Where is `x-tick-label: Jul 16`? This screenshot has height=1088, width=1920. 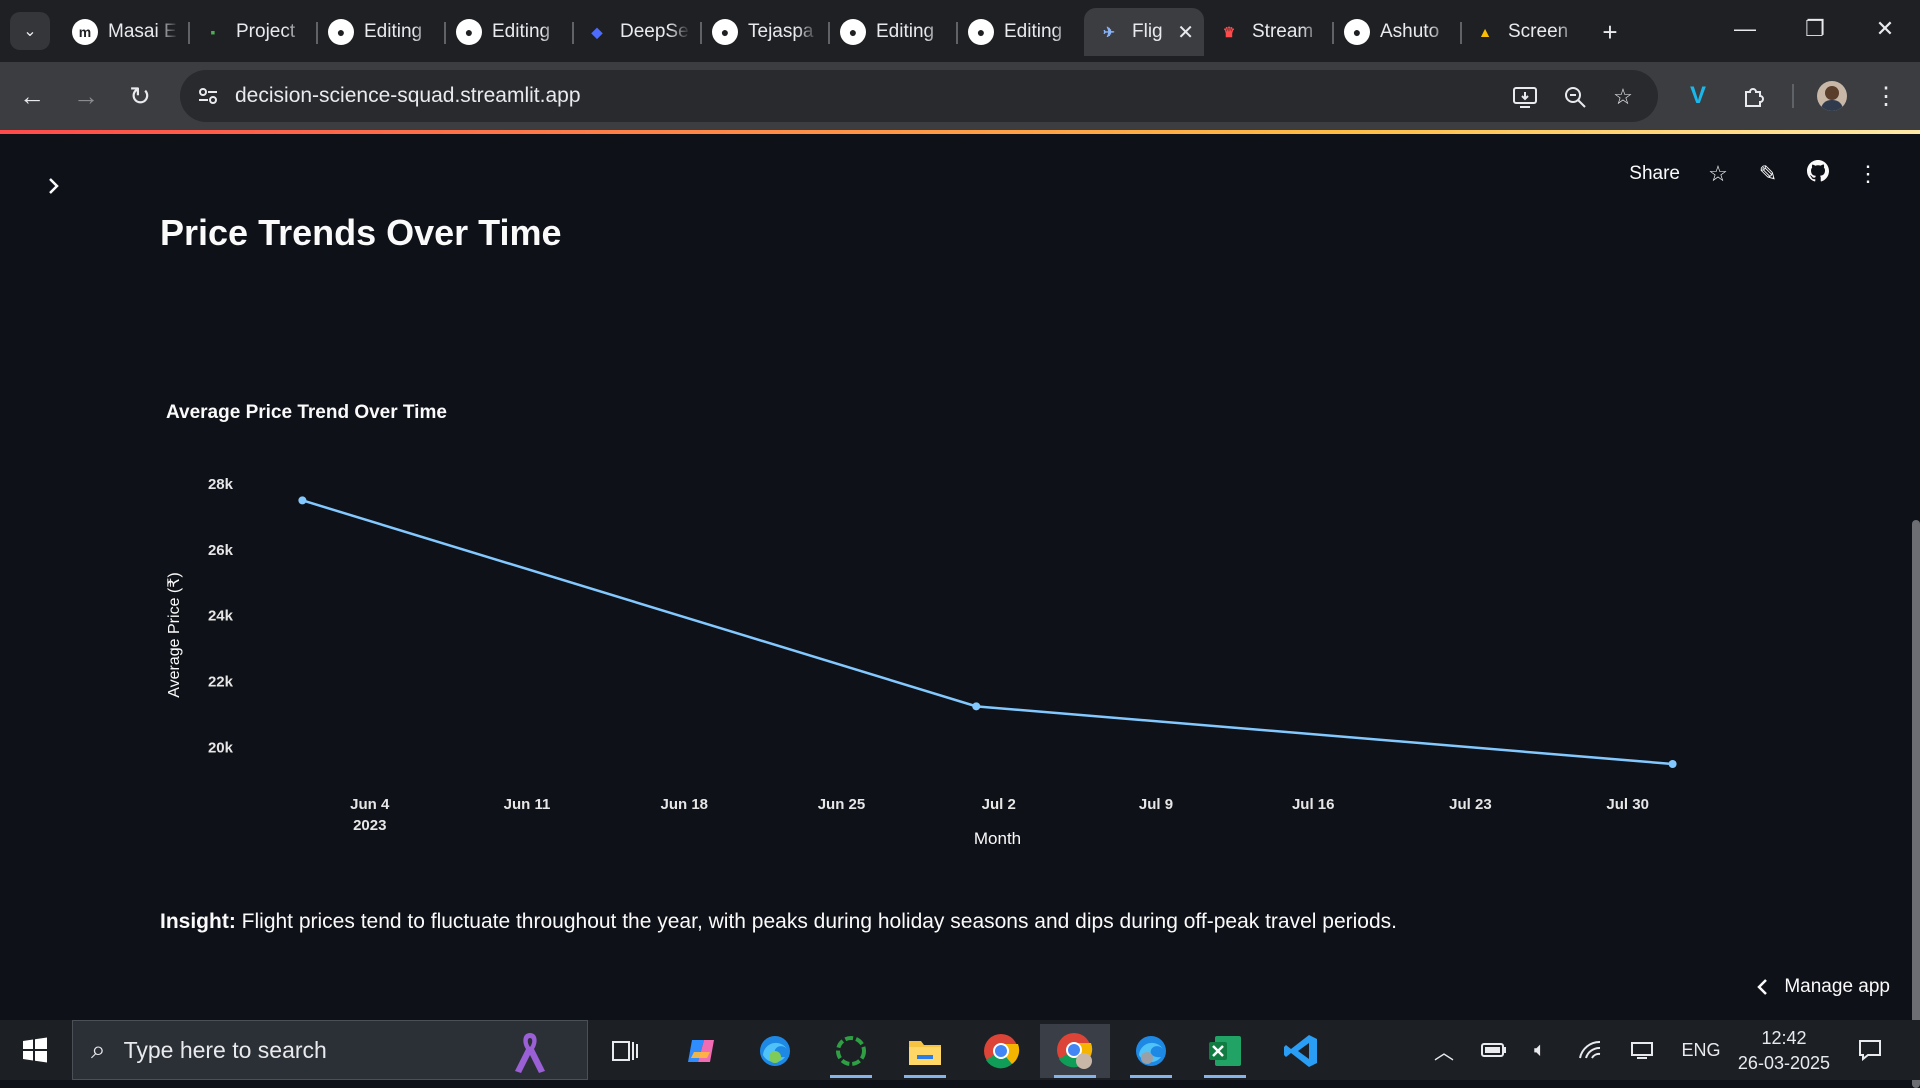
x-tick-label: Jul 16 is located at coordinates (1313, 804).